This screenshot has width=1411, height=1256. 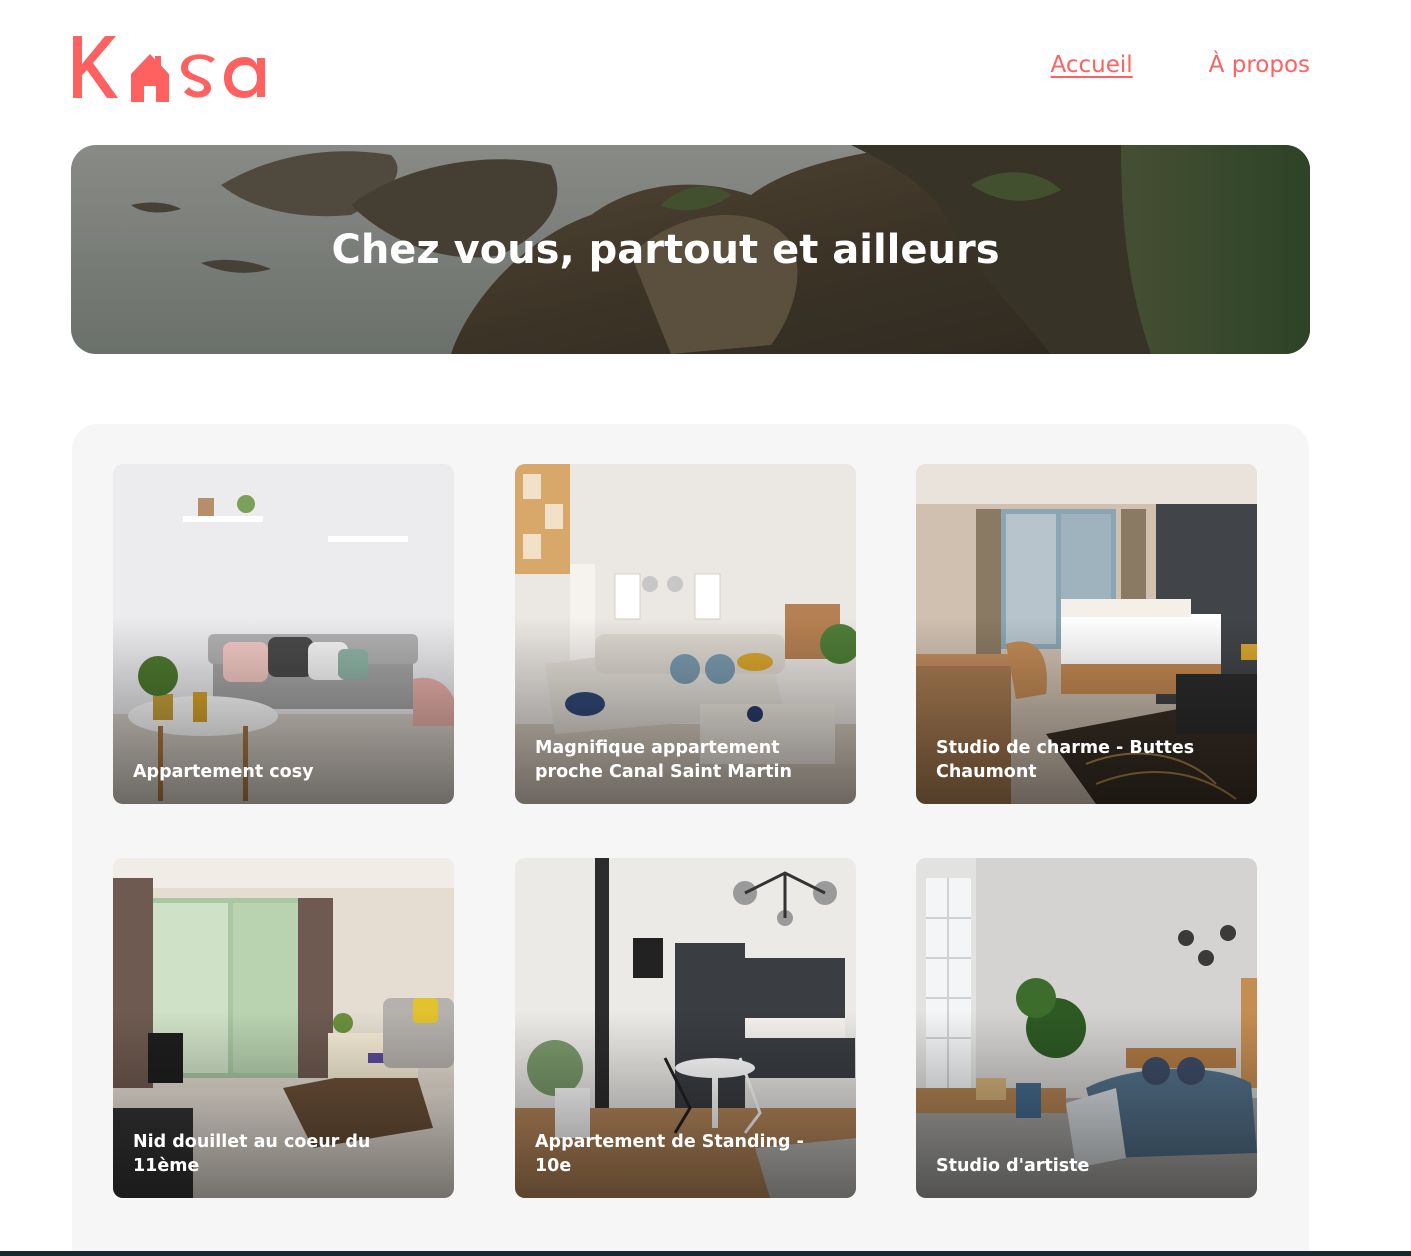 What do you see at coordinates (705, 1253) in the screenshot?
I see `bottom-edge-strip` at bounding box center [705, 1253].